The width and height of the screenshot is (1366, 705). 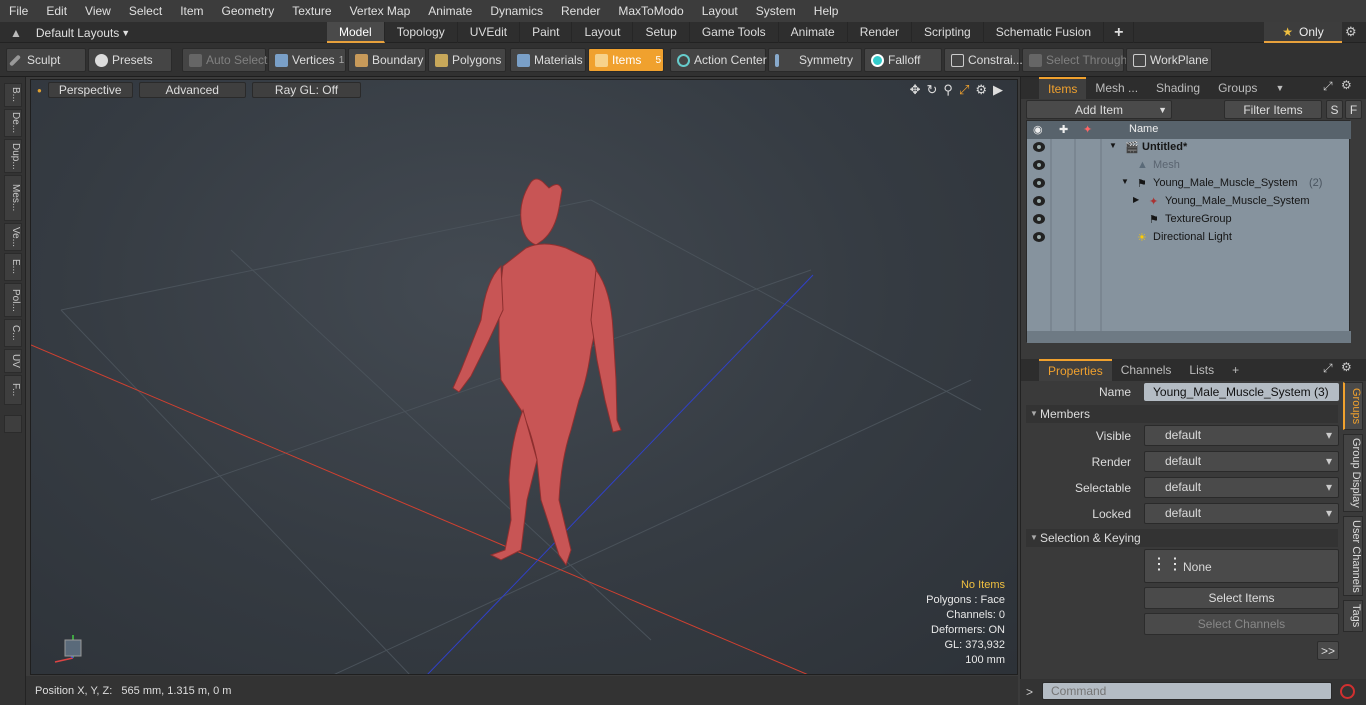 I want to click on tab-setup: Setup, so click(x=661, y=32).